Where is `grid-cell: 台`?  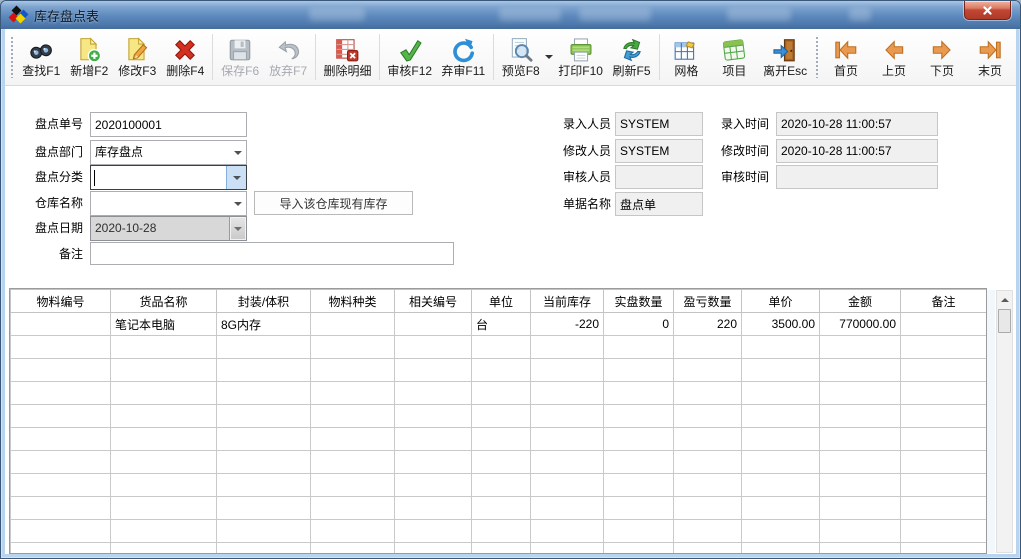 grid-cell: 台 is located at coordinates (501, 324).